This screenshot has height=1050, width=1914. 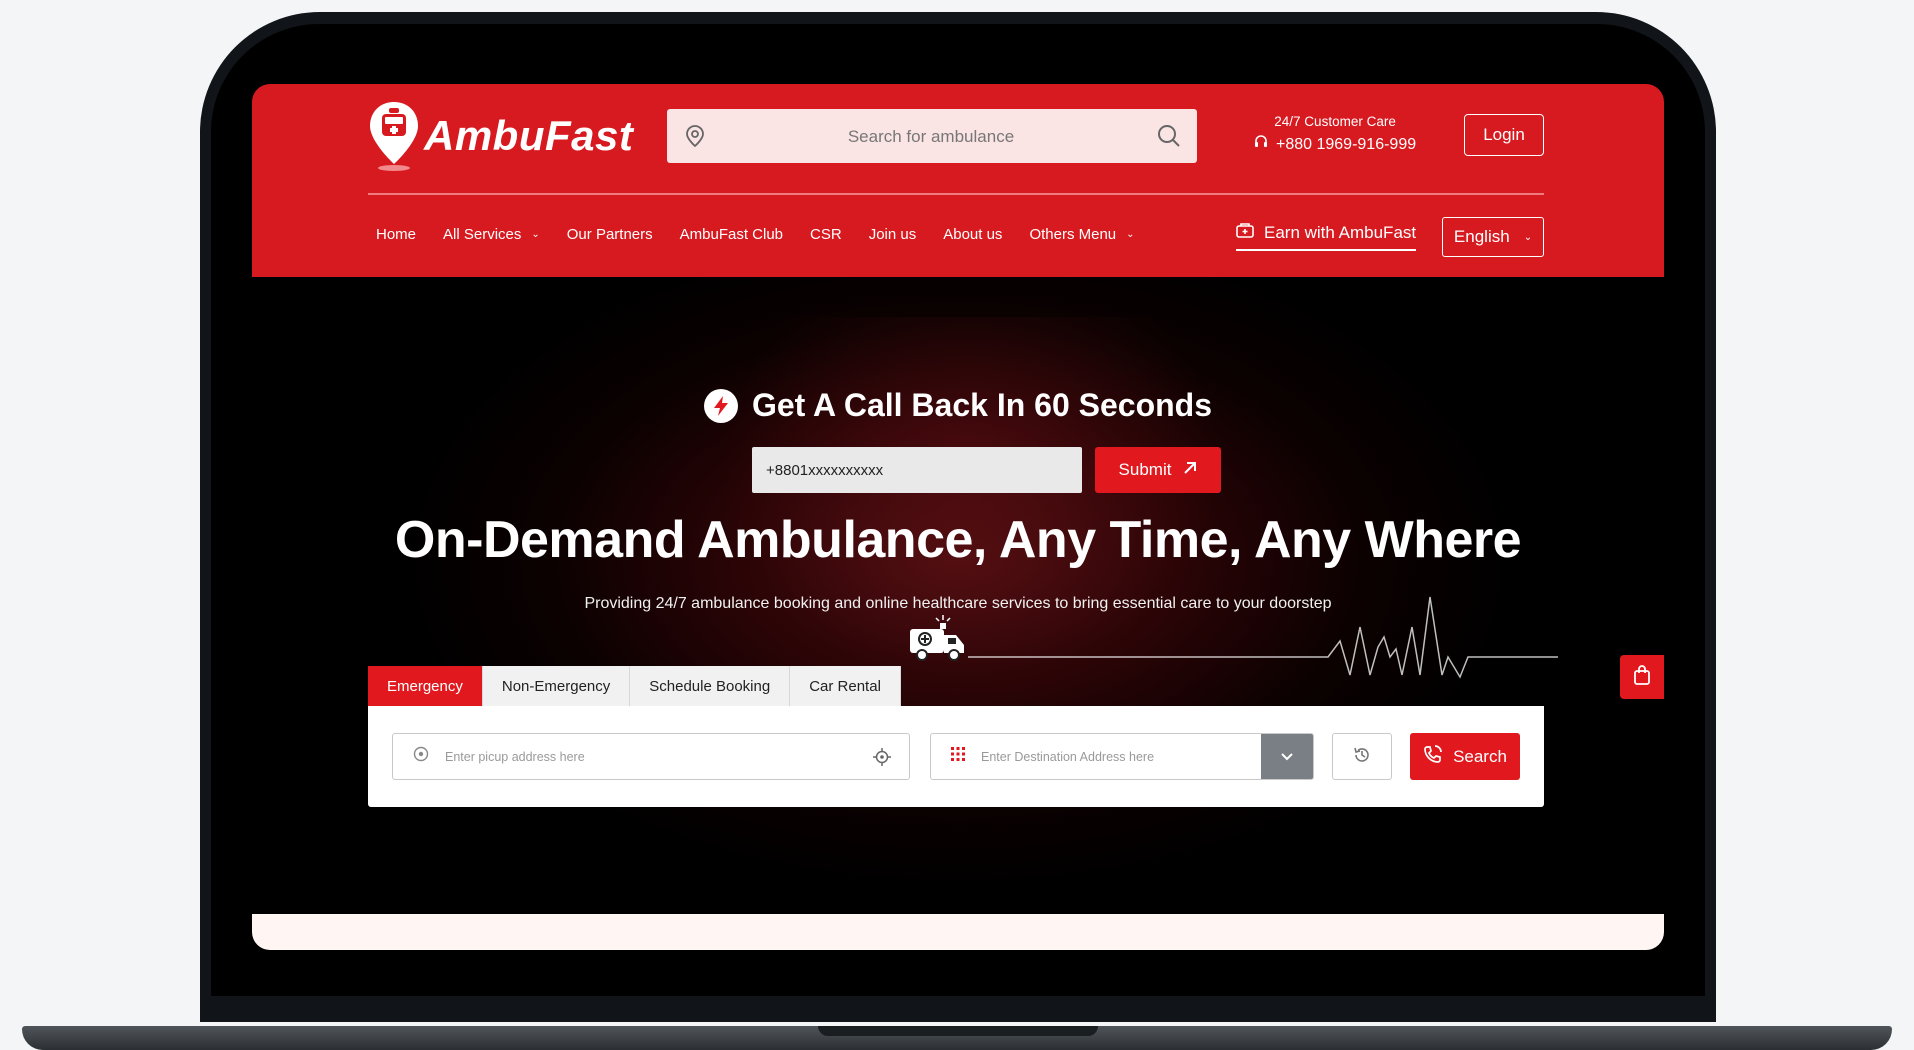 I want to click on header-divider, so click(x=956, y=194).